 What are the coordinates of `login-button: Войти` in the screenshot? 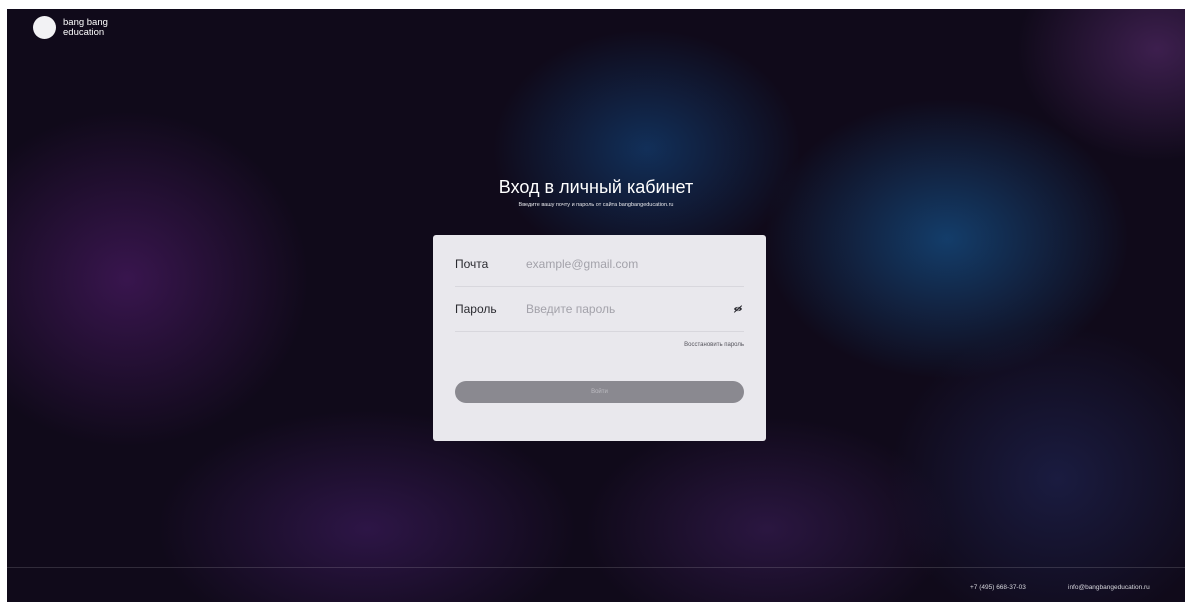 It's located at (599, 392).